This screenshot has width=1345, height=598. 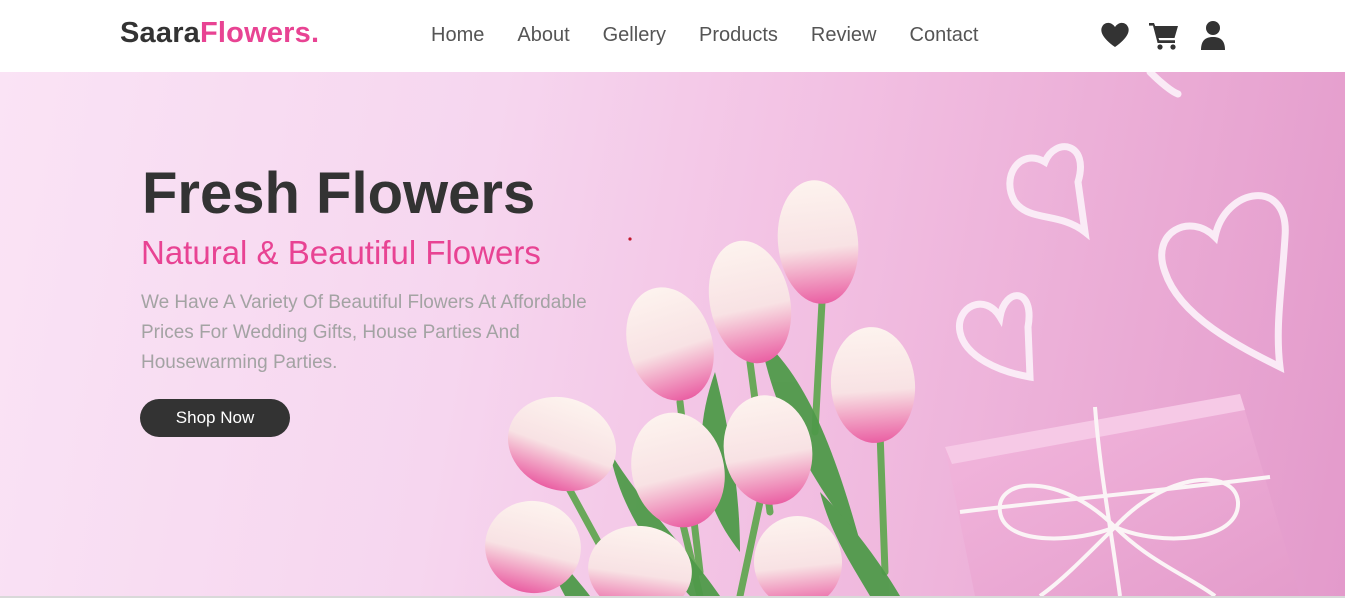 I want to click on nav-link-contact: Contact, so click(x=944, y=35).